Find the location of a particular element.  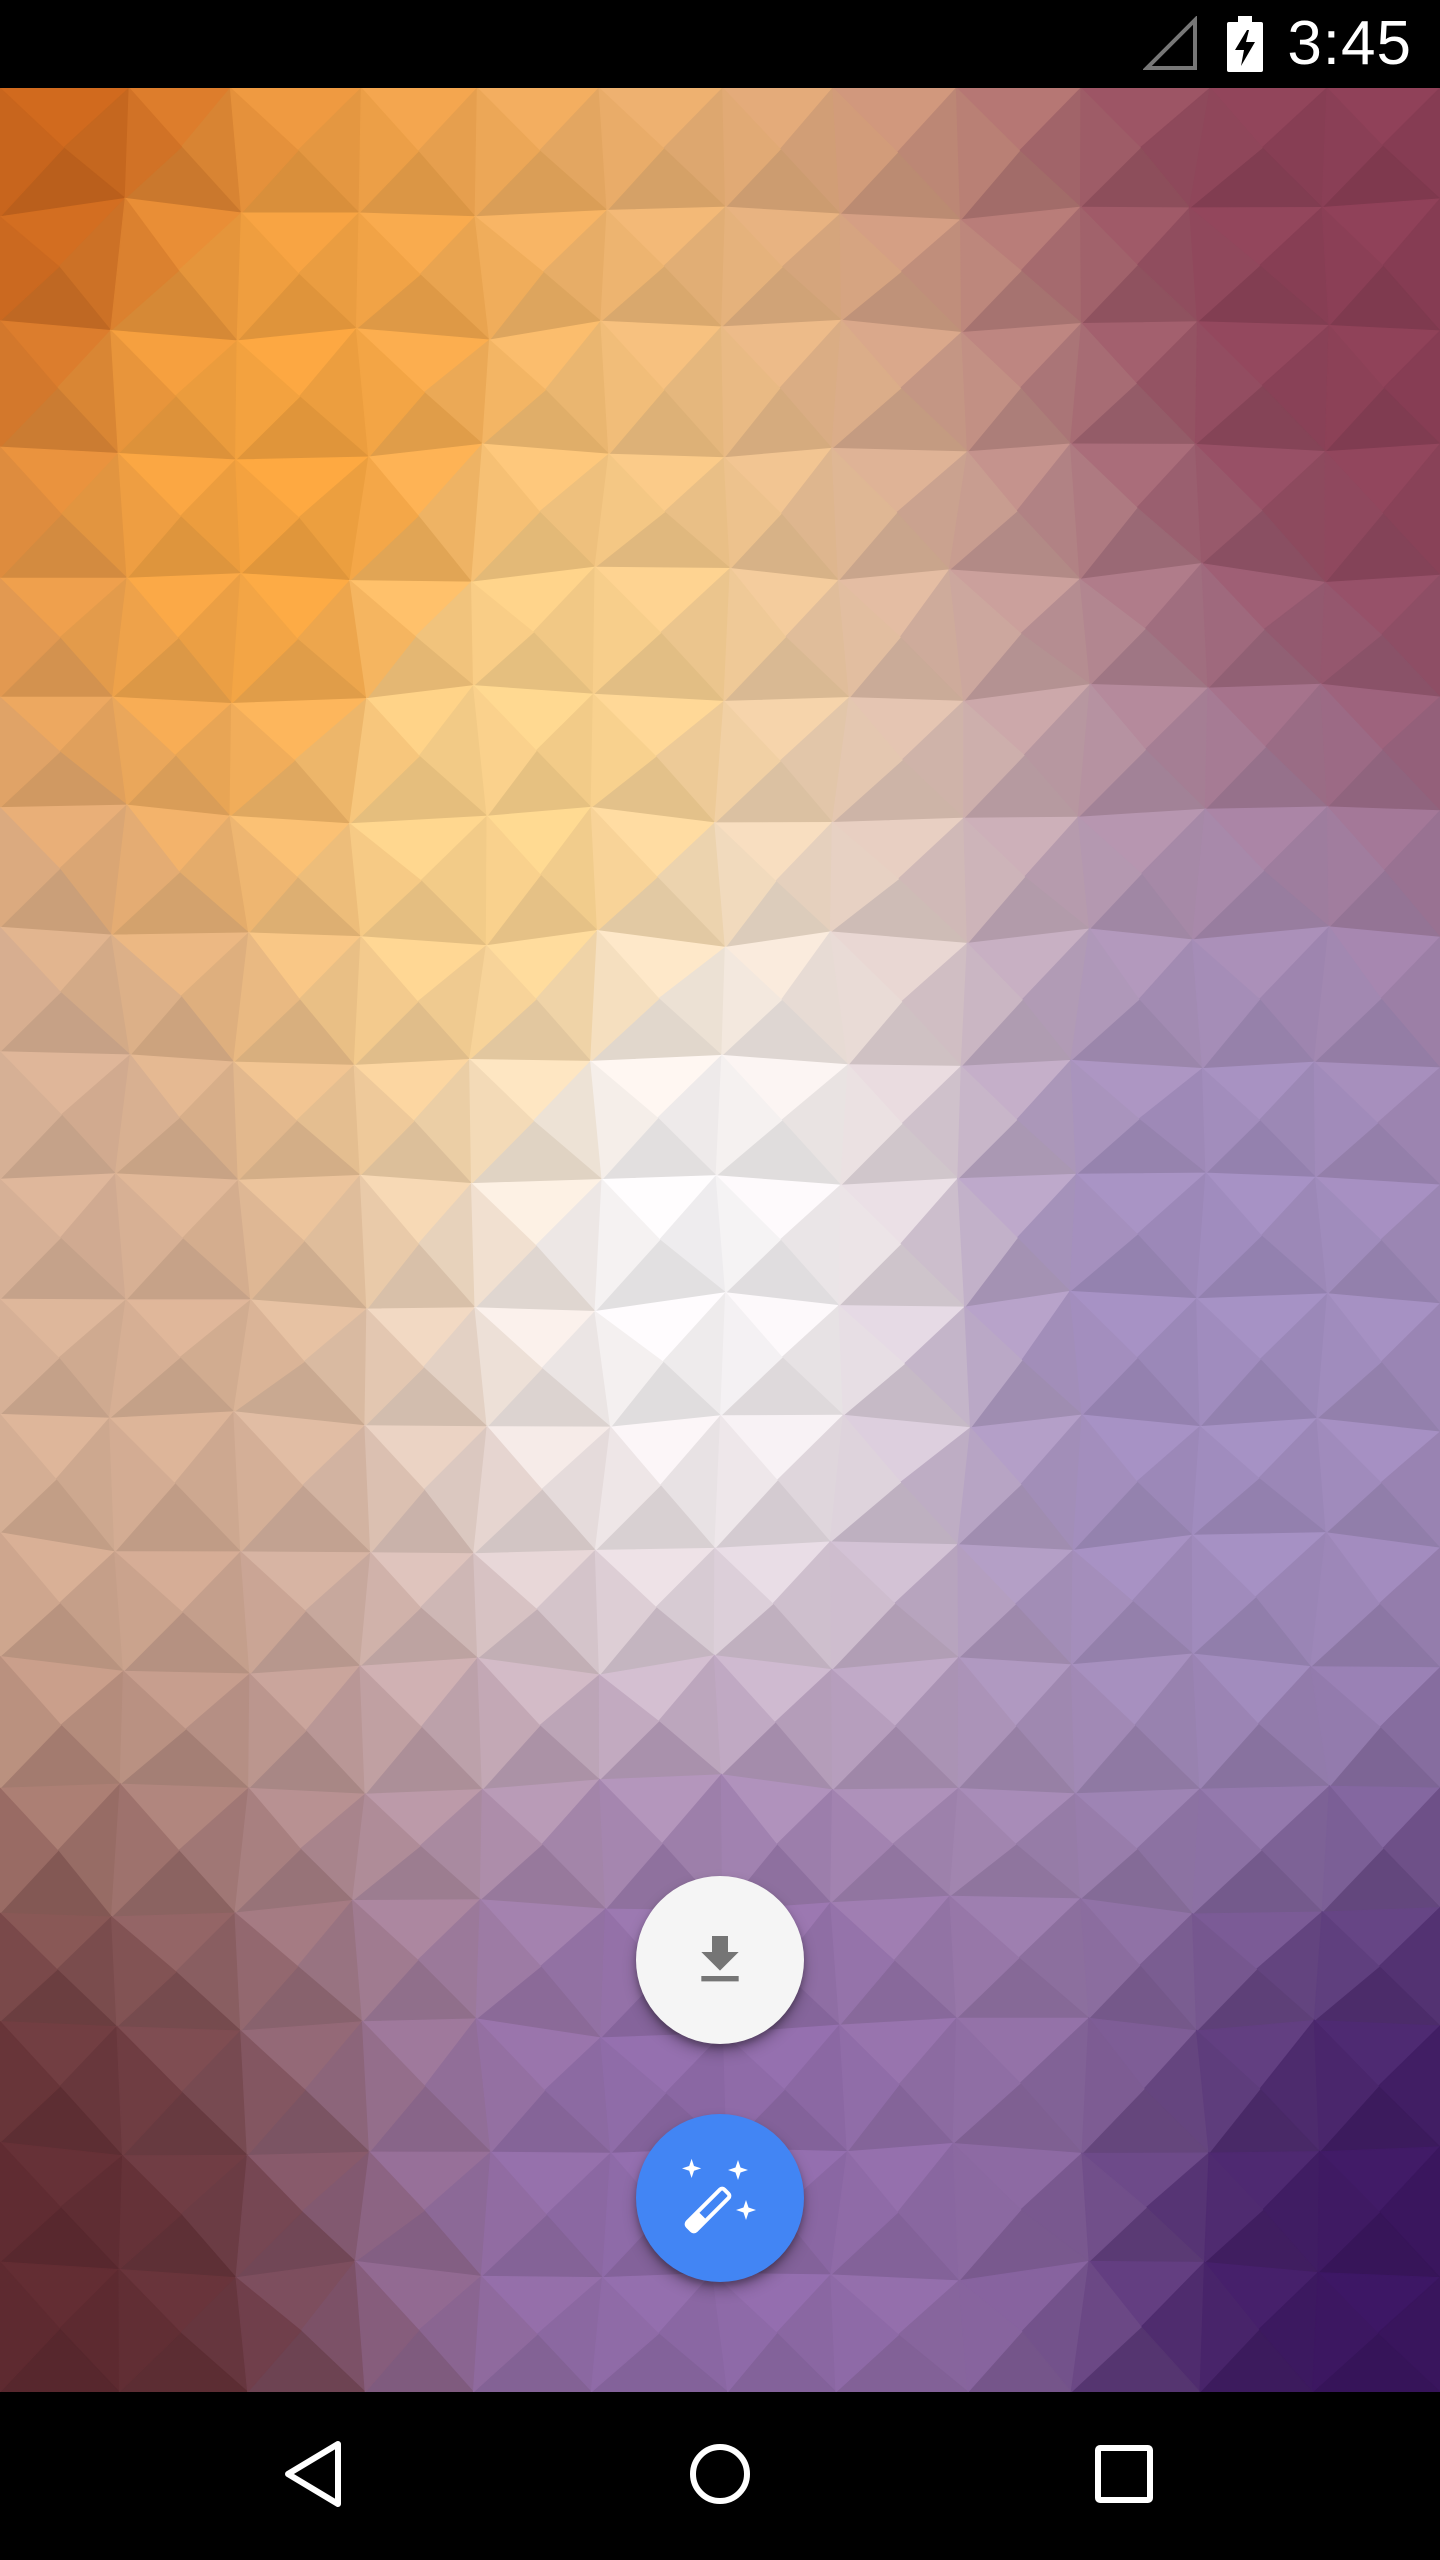

download-icon is located at coordinates (720, 1960).